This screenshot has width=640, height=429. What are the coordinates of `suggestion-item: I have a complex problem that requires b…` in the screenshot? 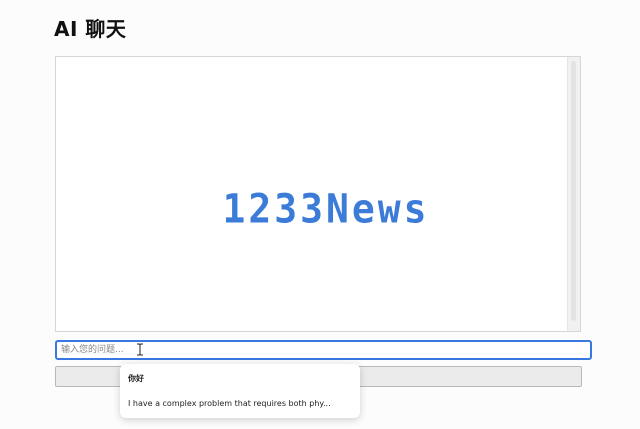 It's located at (241, 404).